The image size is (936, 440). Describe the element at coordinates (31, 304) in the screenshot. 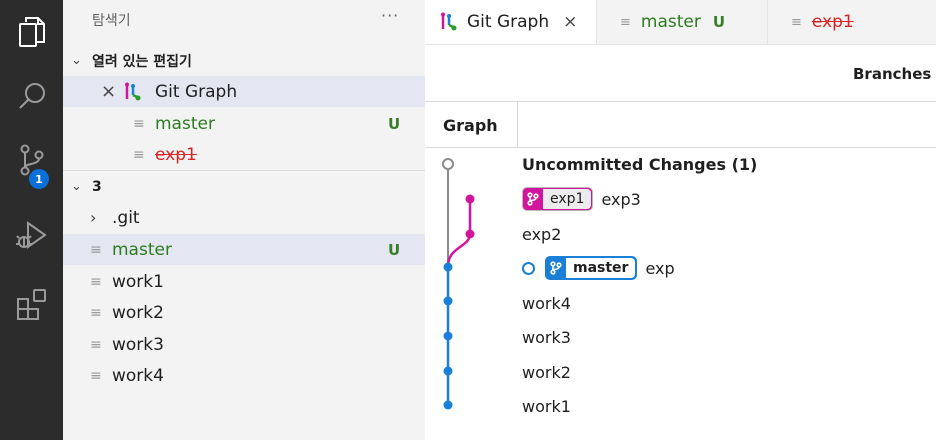

I see `extensions-icon` at that location.